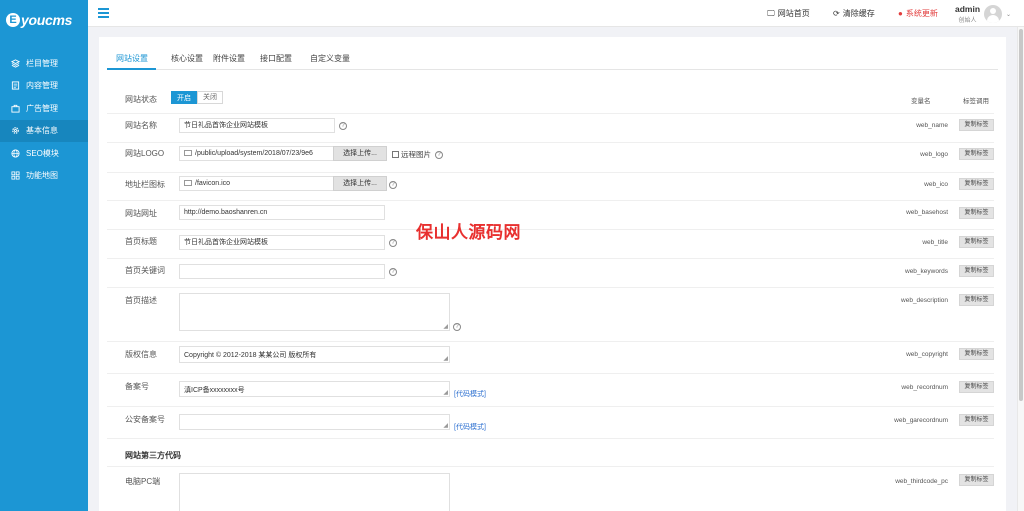  Describe the element at coordinates (15, 130) in the screenshot. I see `gear-icon` at that location.